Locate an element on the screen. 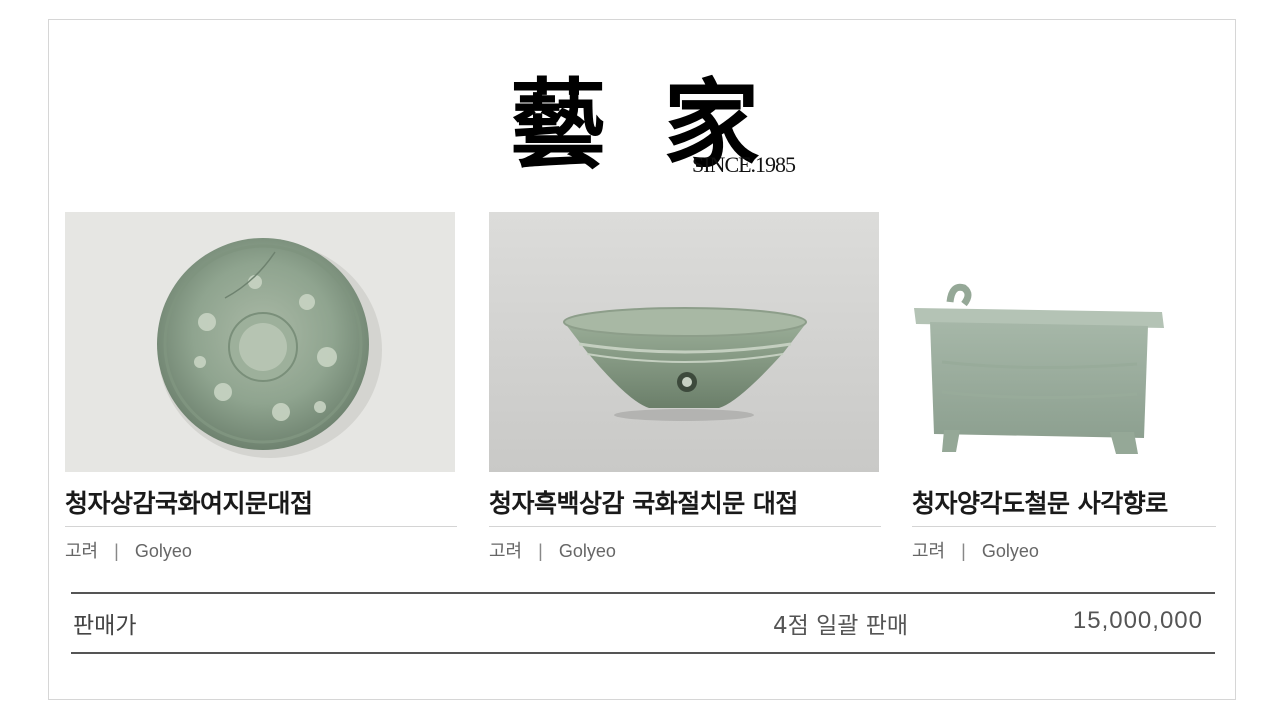  price-value: 15,000,000 is located at coordinates (1137, 620).